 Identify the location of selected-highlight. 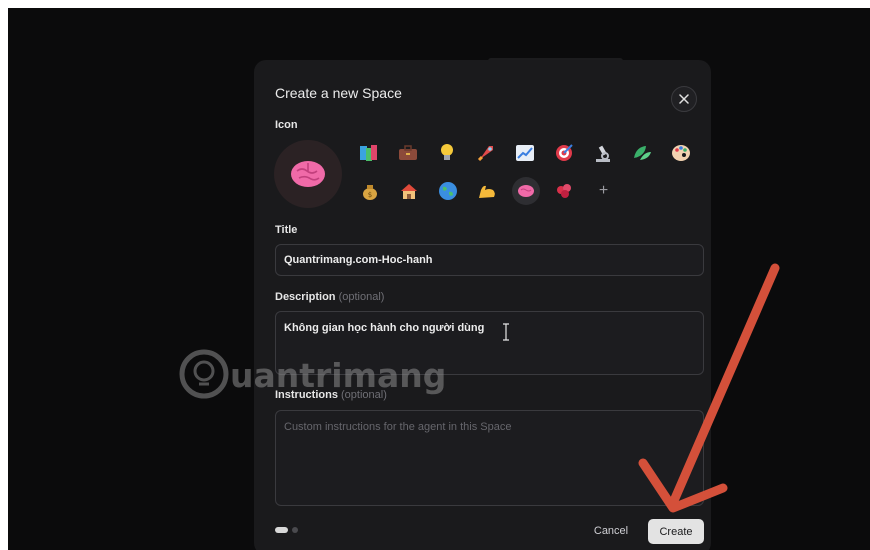
(525, 191).